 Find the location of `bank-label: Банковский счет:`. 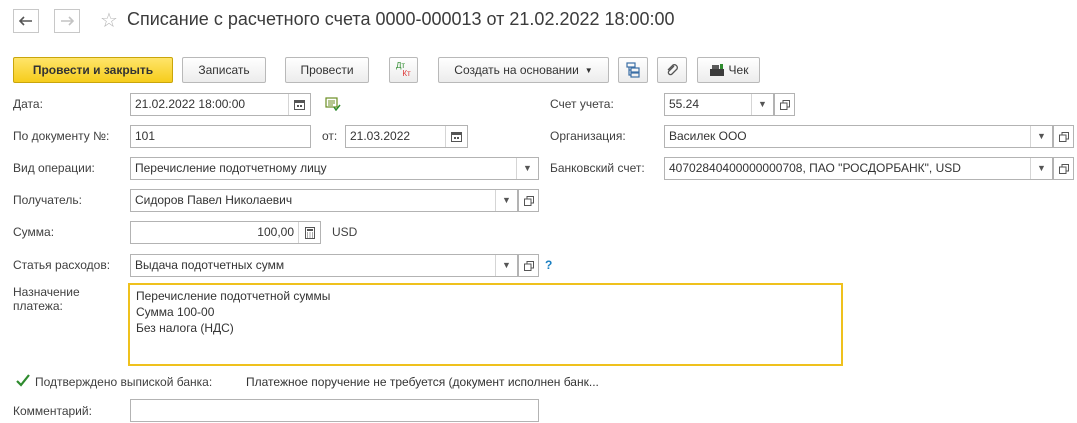

bank-label: Банковский счет: is located at coordinates (597, 168).